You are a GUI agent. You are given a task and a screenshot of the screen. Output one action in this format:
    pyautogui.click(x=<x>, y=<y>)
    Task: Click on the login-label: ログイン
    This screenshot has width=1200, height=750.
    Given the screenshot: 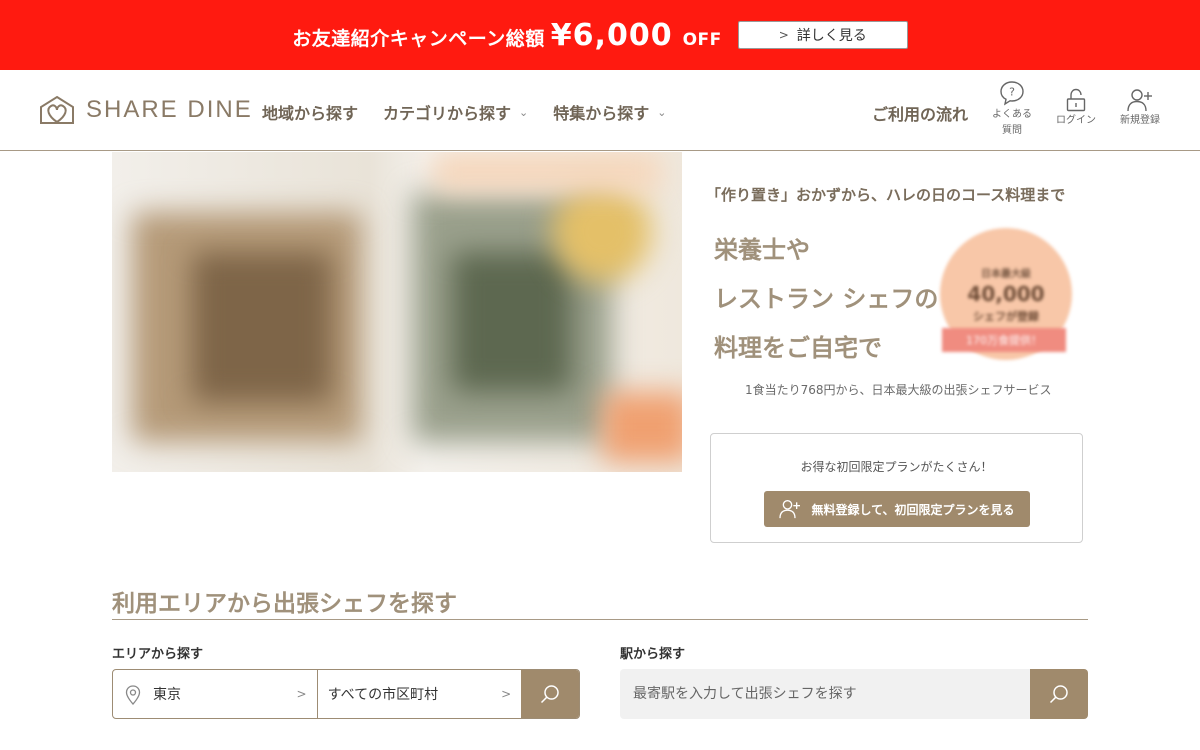 What is the action you would take?
    pyautogui.click(x=1076, y=120)
    